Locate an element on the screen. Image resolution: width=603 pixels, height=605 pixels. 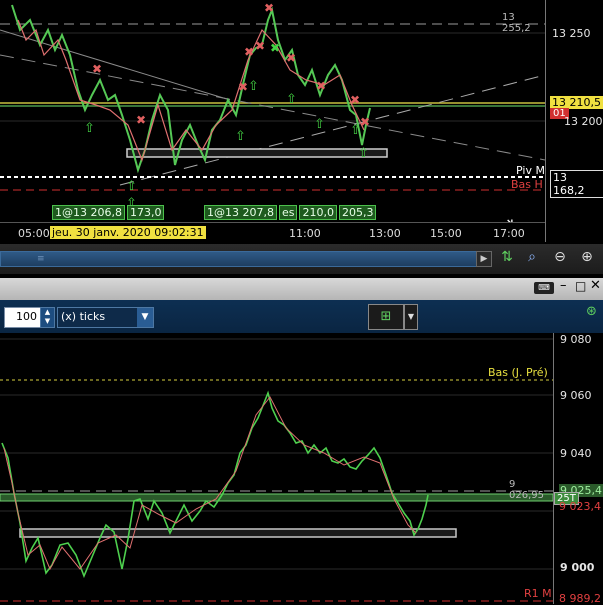
buy-marker: ✖ is located at coordinates (275, 48).